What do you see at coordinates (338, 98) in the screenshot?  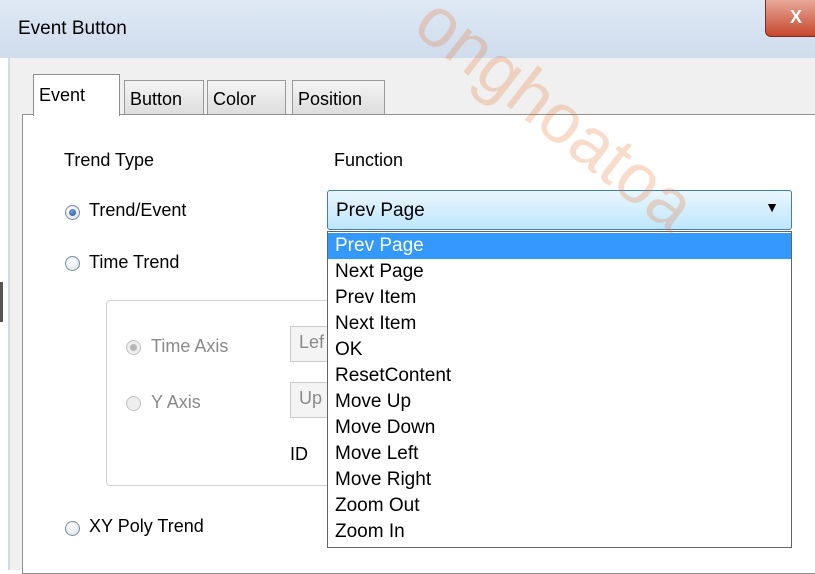 I see `tab-position: Position` at bounding box center [338, 98].